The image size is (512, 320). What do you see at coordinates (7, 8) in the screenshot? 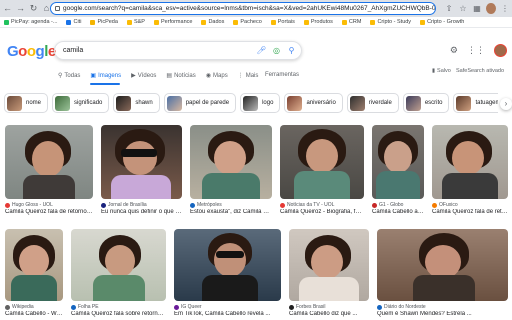
I see `back-icon: ←` at bounding box center [7, 8].